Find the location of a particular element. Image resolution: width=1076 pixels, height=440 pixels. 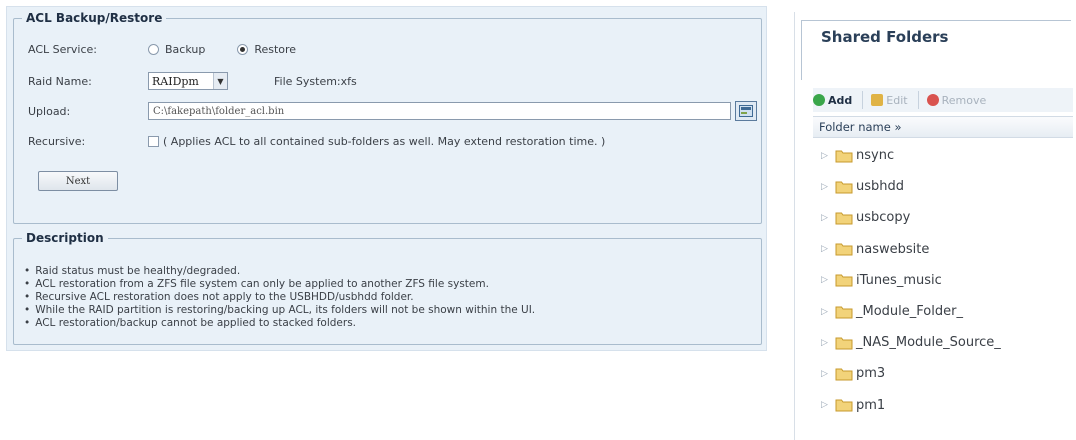

backup-radio-label: Backup is located at coordinates (185, 49).